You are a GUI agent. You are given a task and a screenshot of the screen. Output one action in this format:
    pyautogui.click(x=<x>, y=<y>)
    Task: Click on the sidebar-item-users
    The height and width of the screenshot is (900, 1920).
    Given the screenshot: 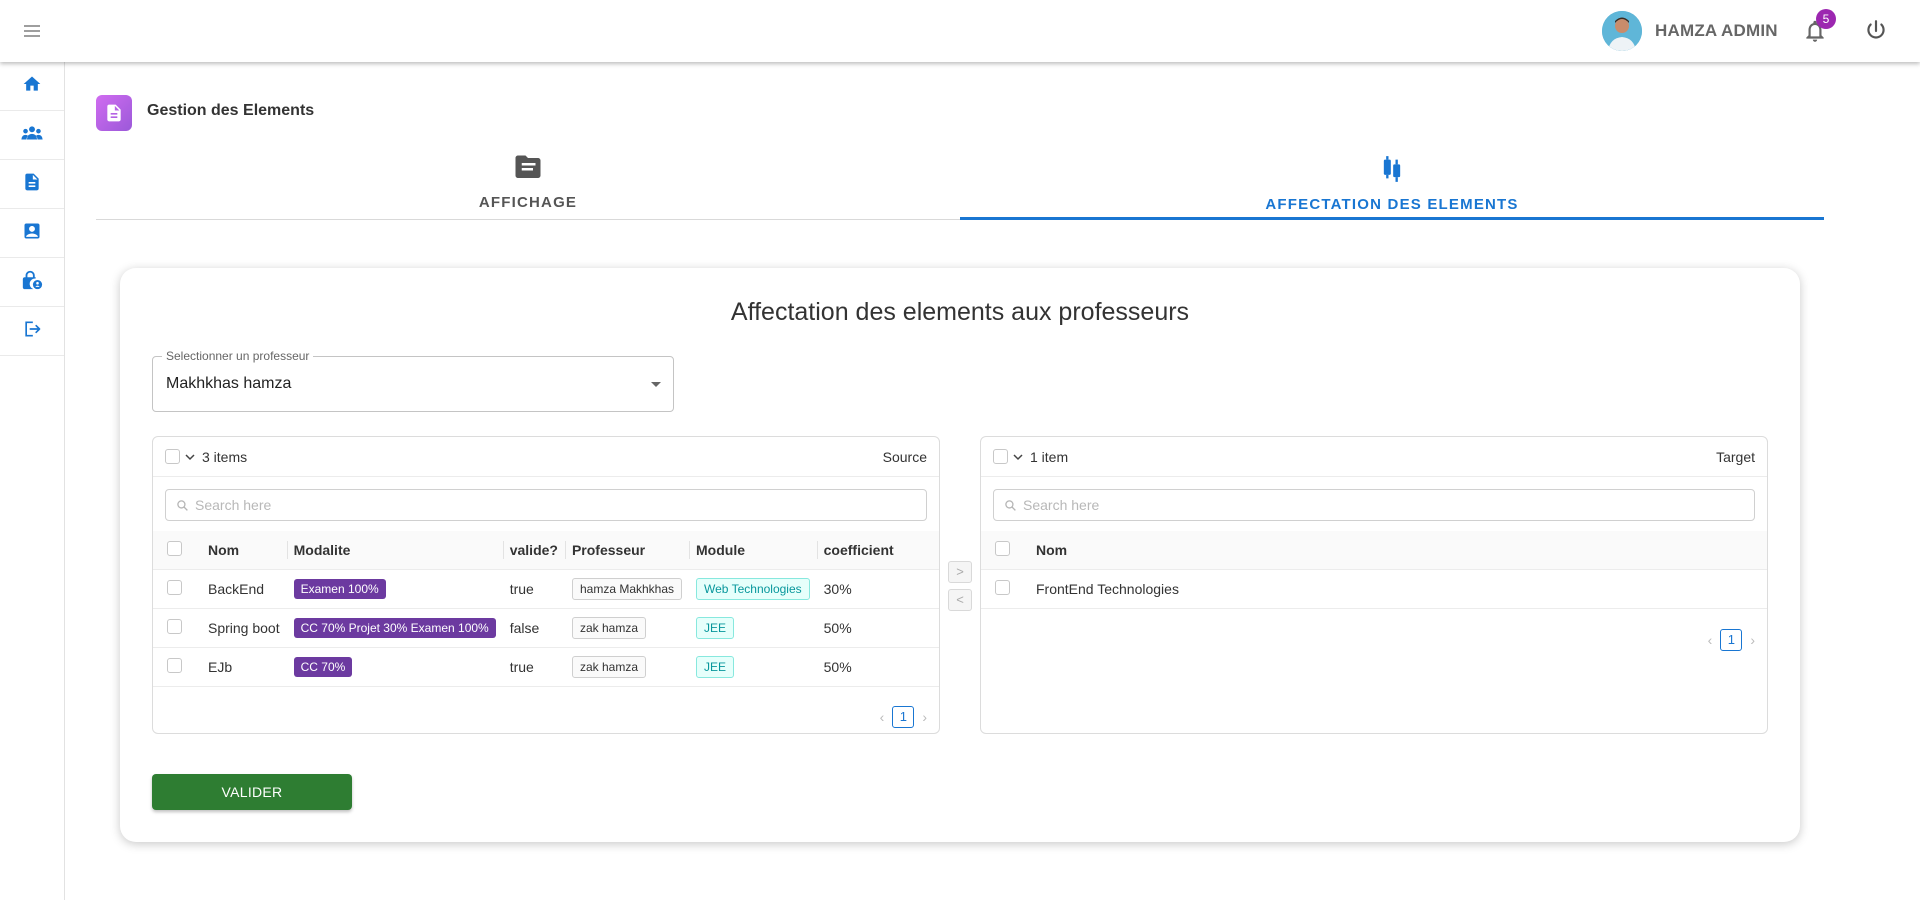 What is the action you would take?
    pyautogui.click(x=32, y=135)
    